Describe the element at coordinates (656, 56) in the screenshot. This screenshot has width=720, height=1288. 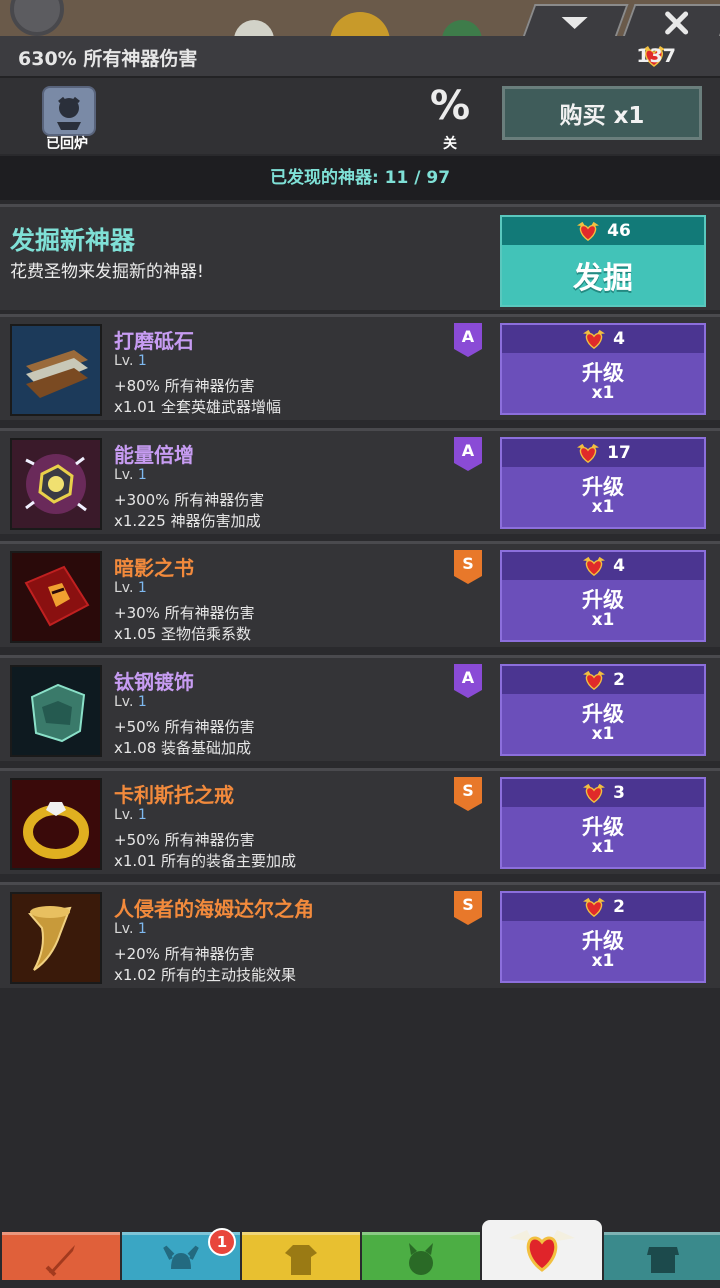
I see `relic-count: 137` at that location.